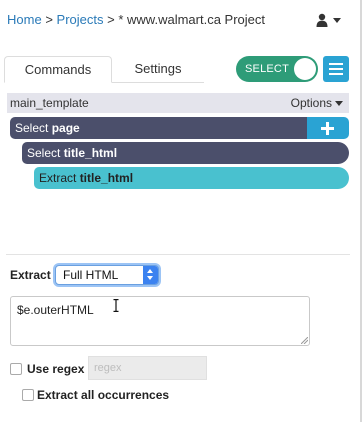  I want to click on user-menu, so click(329, 20).